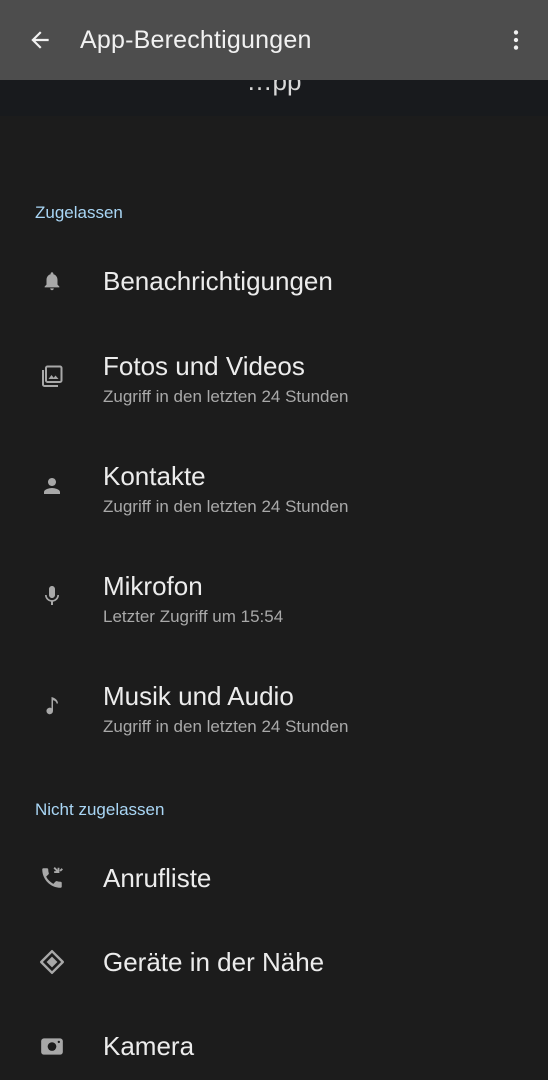 The height and width of the screenshot is (1080, 548). Describe the element at coordinates (52, 1046) in the screenshot. I see `camera-icon` at that location.